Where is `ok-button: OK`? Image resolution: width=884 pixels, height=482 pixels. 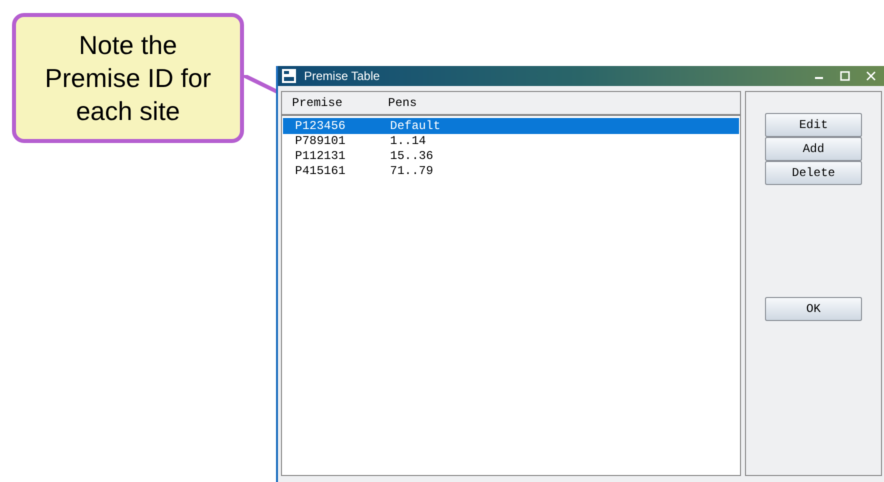
ok-button: OK is located at coordinates (813, 309).